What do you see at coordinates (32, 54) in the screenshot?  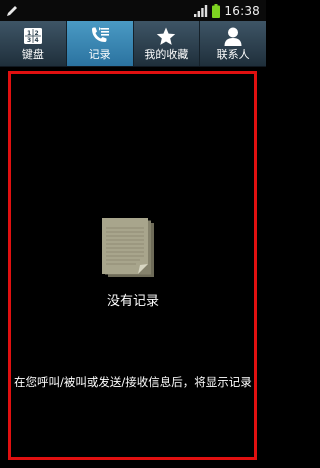 I see `tab-label-keypad: 键盘` at bounding box center [32, 54].